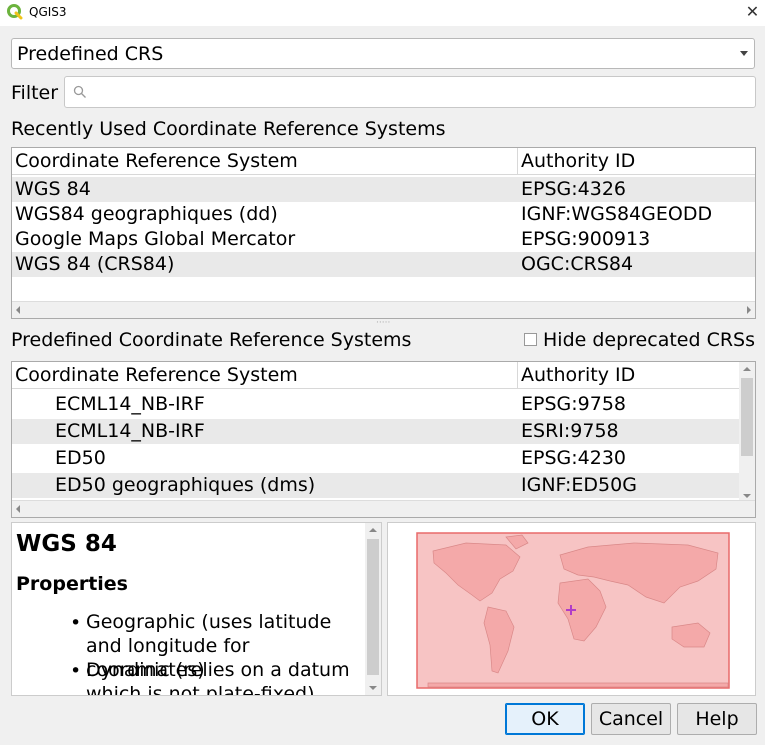 Image resolution: width=765 pixels, height=745 pixels. I want to click on crs-name: ED50 geographiques (dms), so click(185, 485).